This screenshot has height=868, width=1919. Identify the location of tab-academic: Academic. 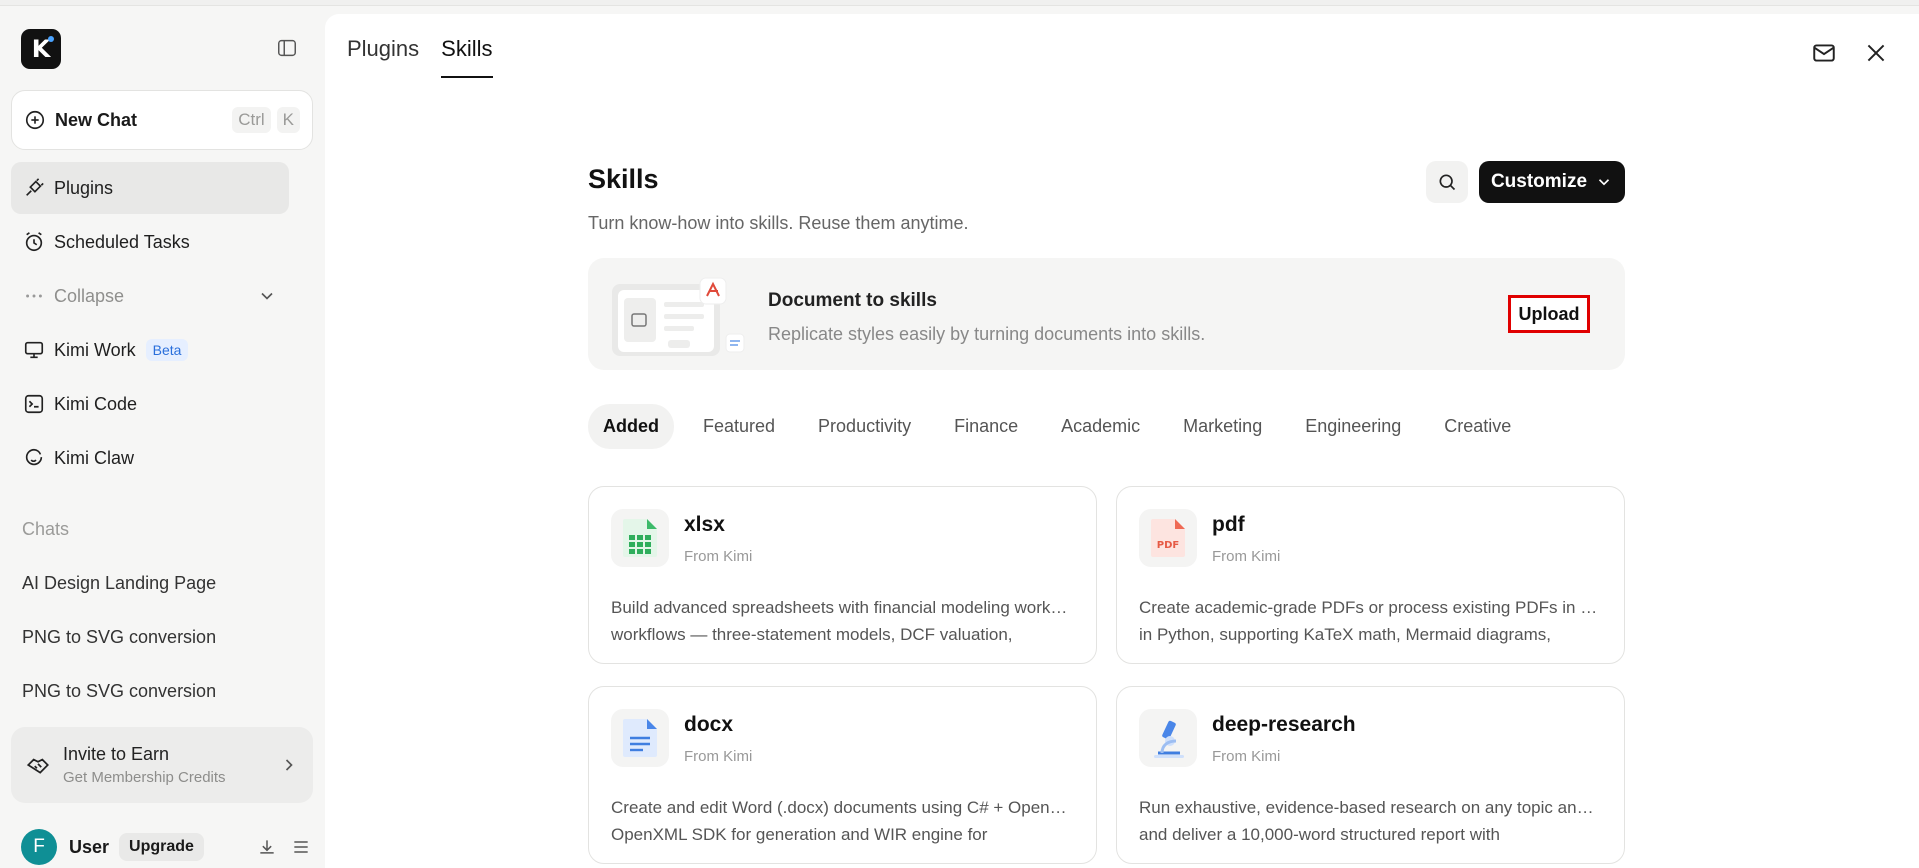
(1100, 426).